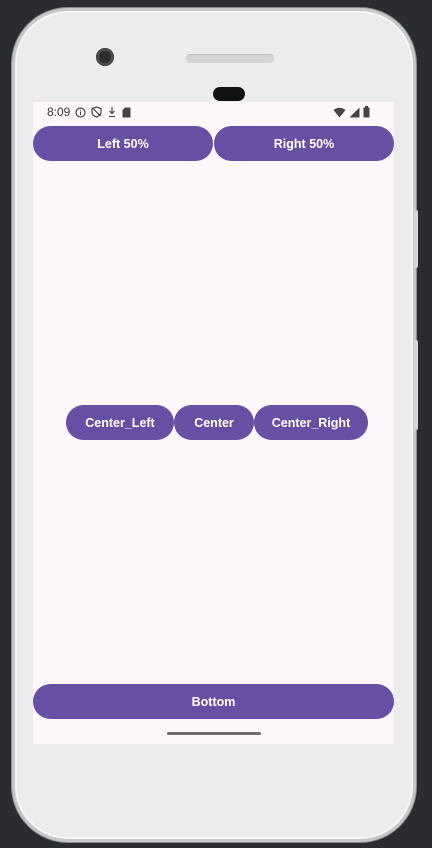  What do you see at coordinates (59, 112) in the screenshot?
I see `status-time: 8:09` at bounding box center [59, 112].